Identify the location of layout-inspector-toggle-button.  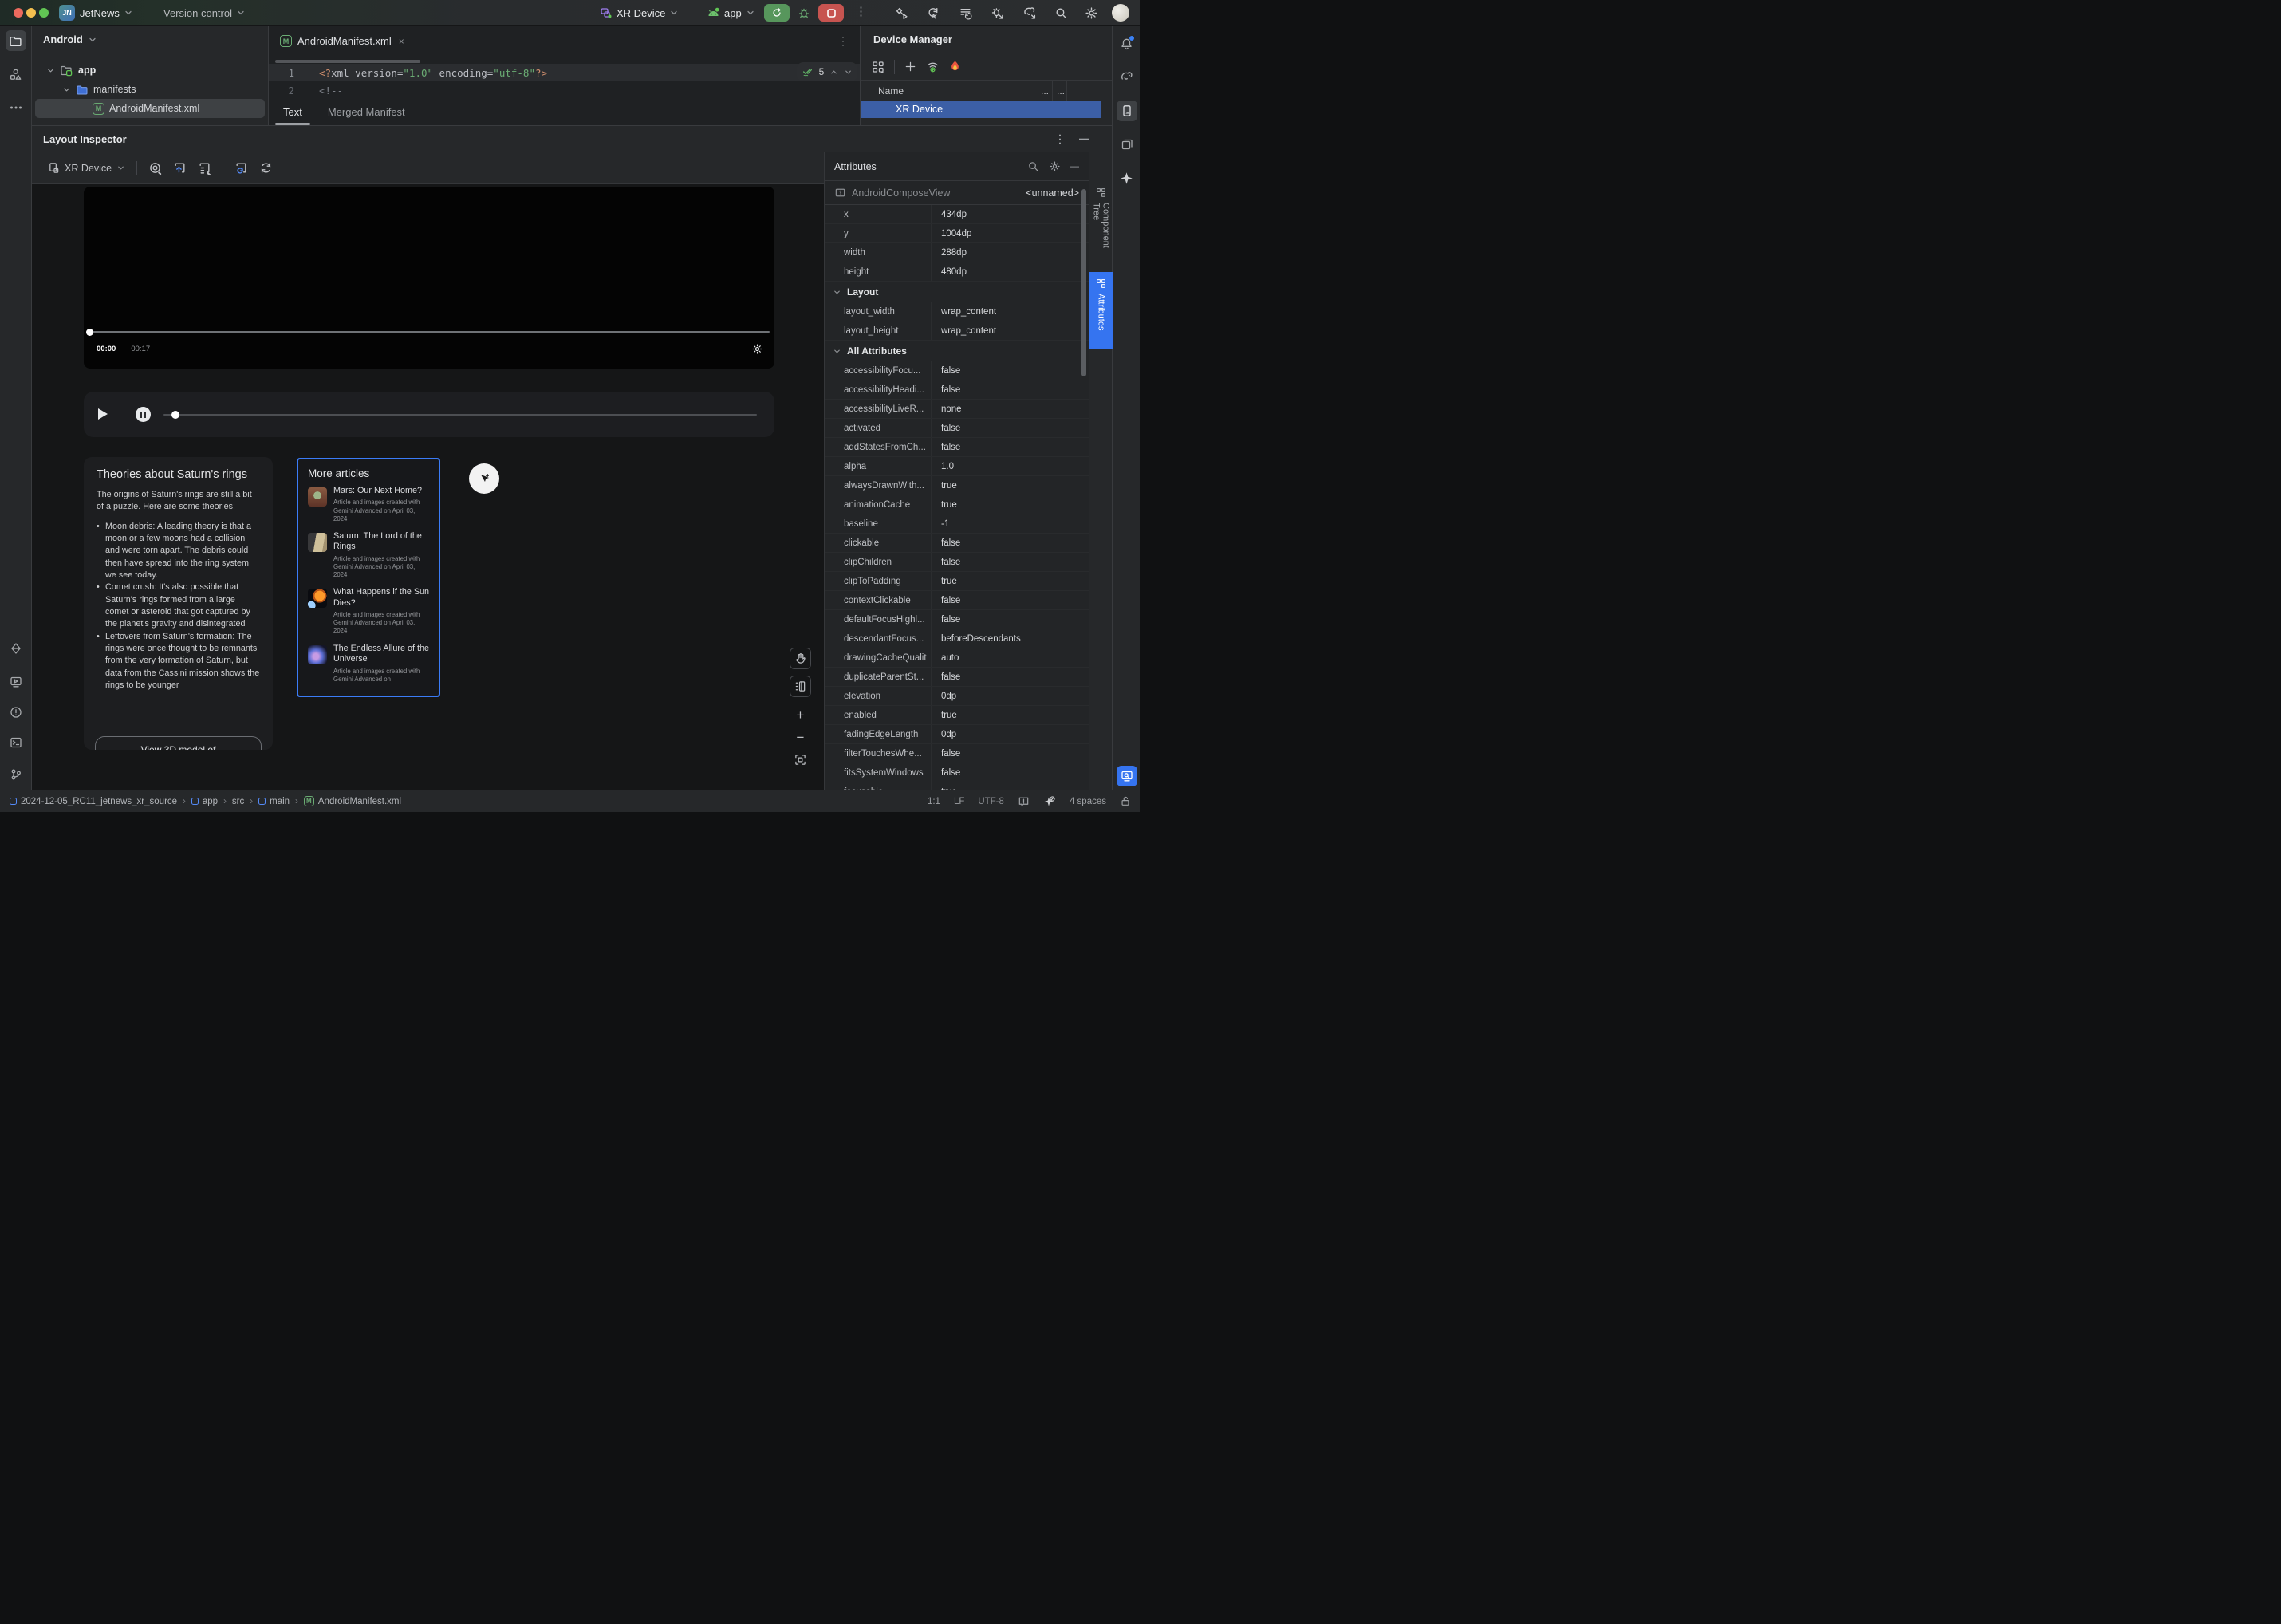
(1126, 776).